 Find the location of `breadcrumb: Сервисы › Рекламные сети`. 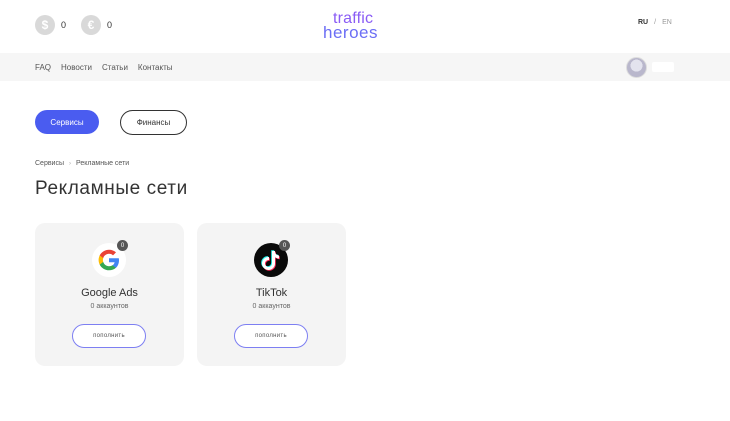

breadcrumb: Сервисы › Рекламные сети is located at coordinates (82, 163).